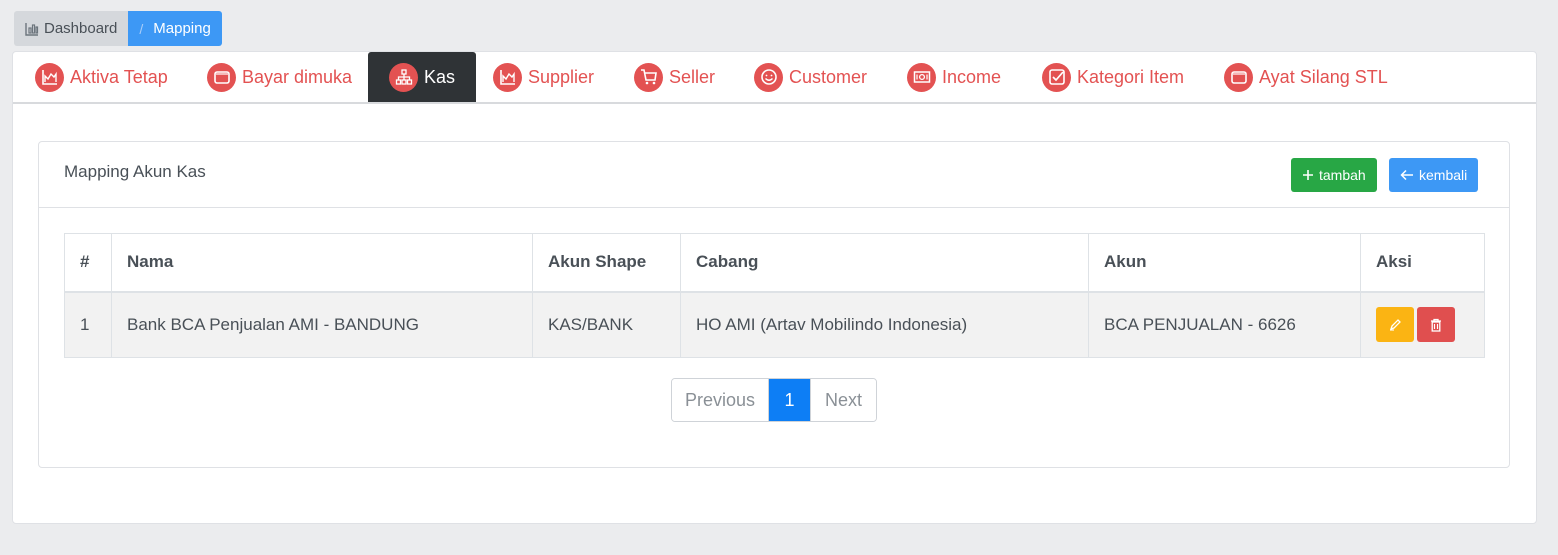 This screenshot has height=555, width=1558. What do you see at coordinates (1308, 175) in the screenshot?
I see `plus-icon` at bounding box center [1308, 175].